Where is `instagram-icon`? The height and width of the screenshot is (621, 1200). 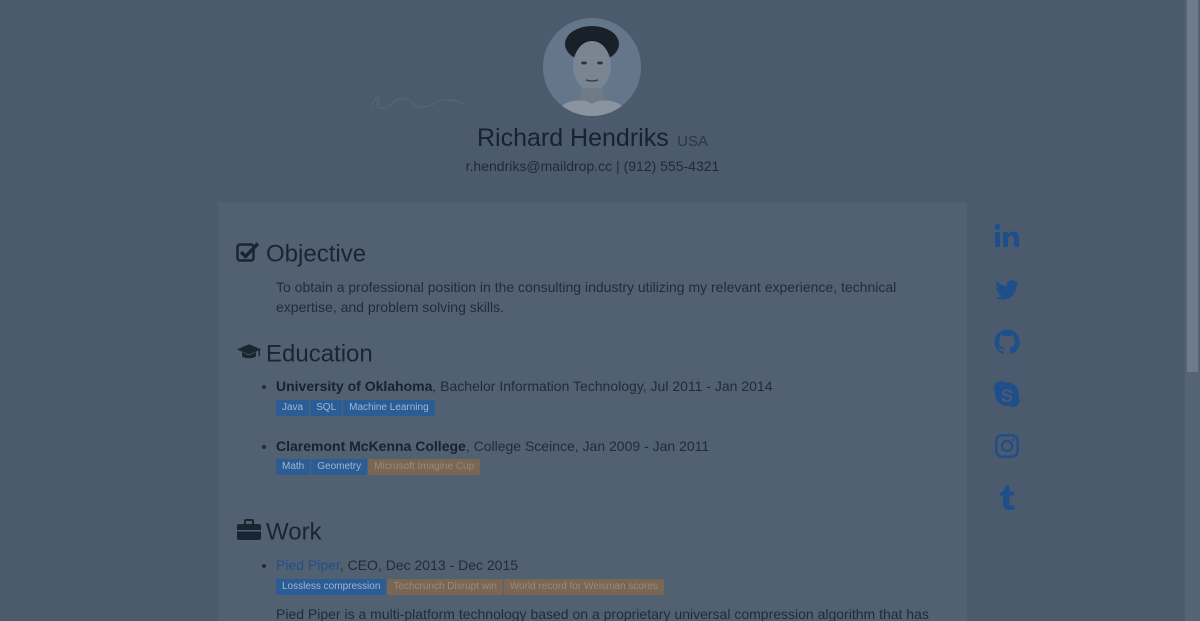
instagram-icon is located at coordinates (1007, 446).